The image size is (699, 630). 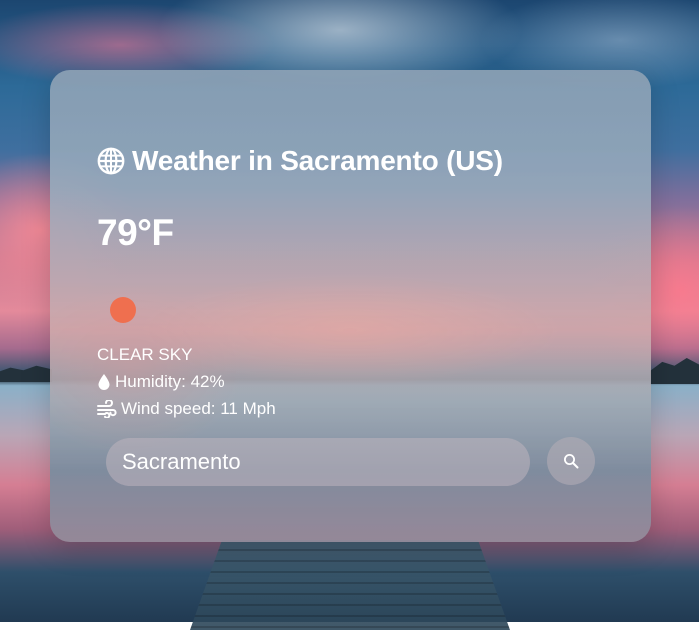 I want to click on city-search-input, so click(x=318, y=462).